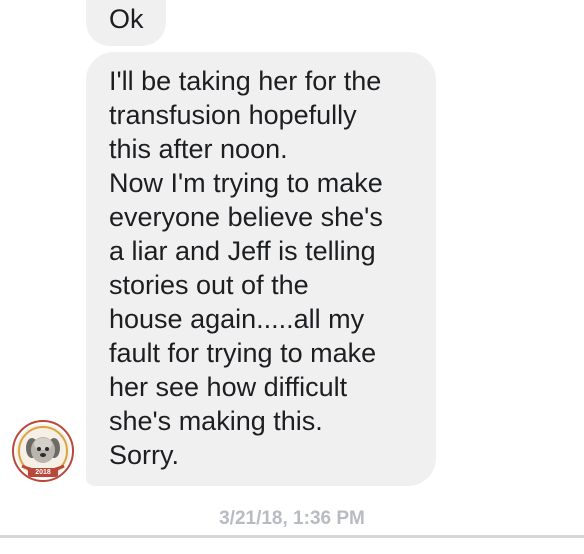  Describe the element at coordinates (292, 536) in the screenshot. I see `divider` at that location.